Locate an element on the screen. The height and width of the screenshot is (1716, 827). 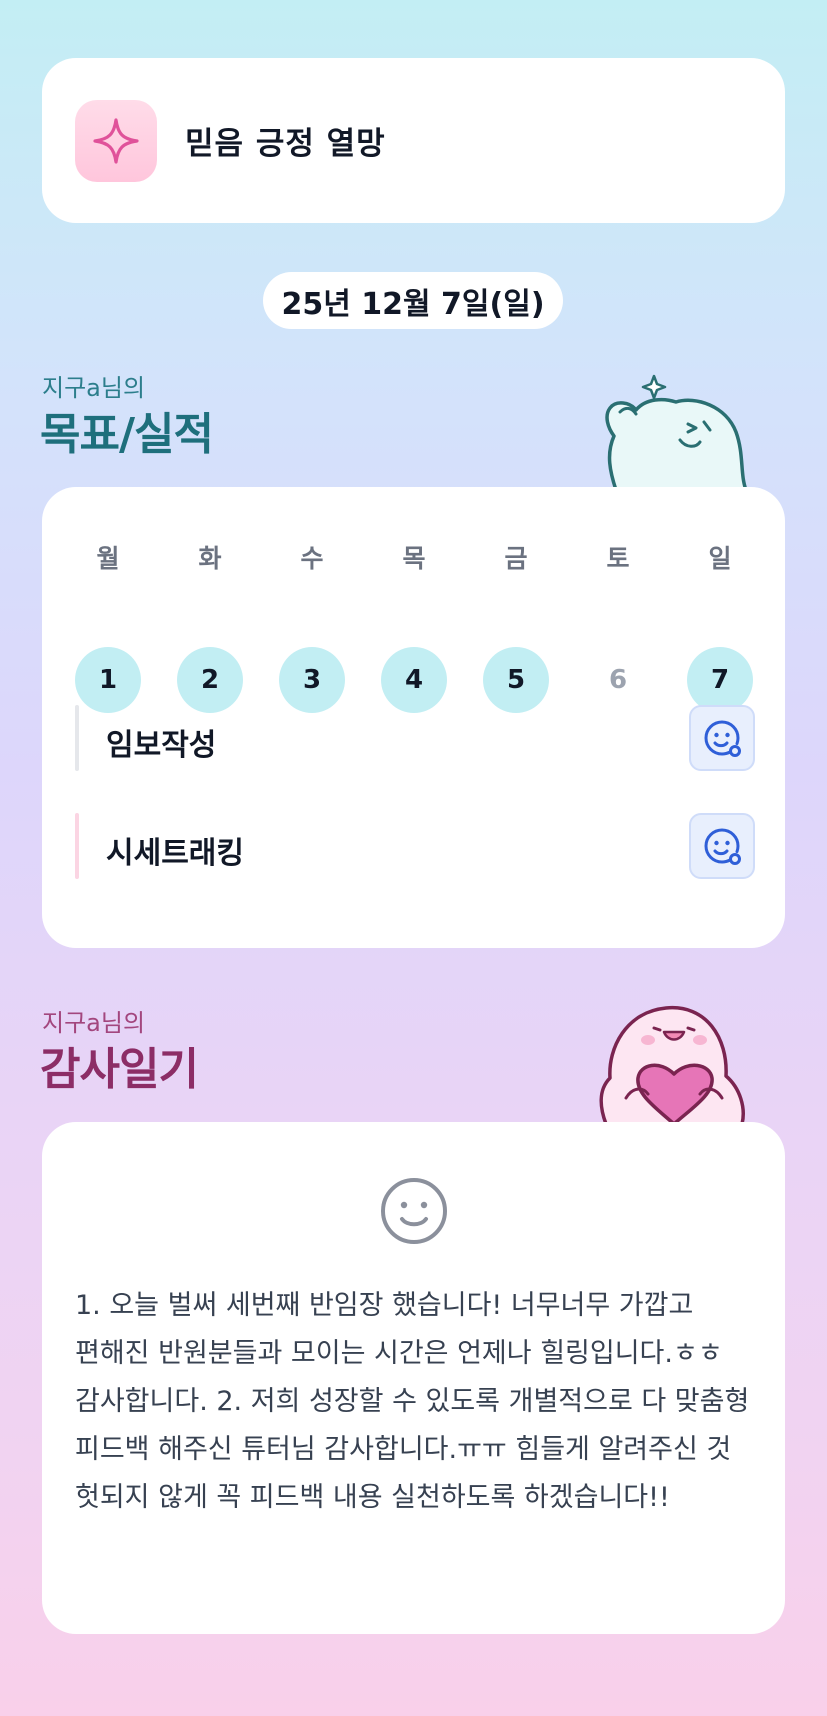
day-label: 토 is located at coordinates (618, 558).